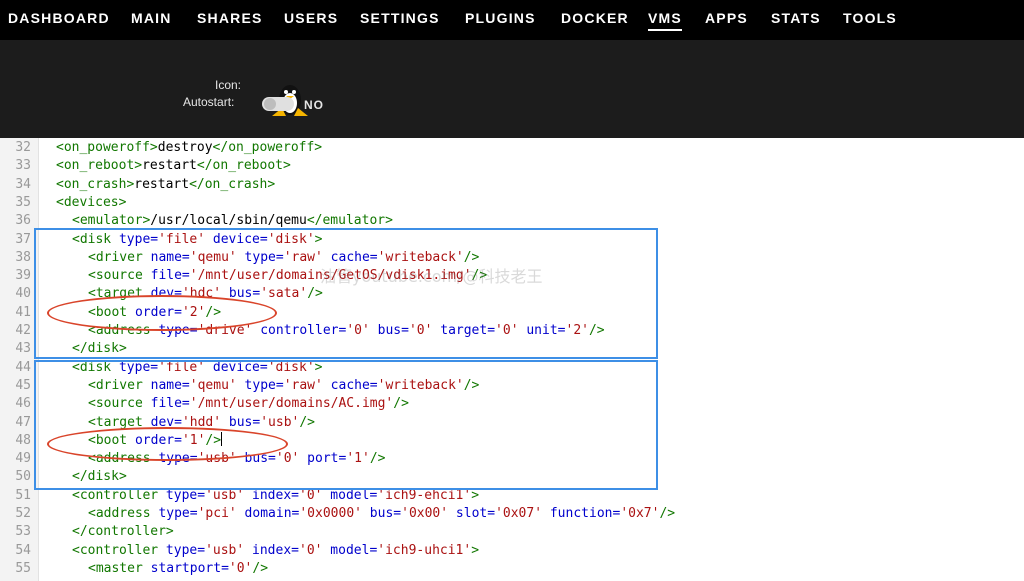  Describe the element at coordinates (23, 312) in the screenshot. I see `line-number: 41` at that location.